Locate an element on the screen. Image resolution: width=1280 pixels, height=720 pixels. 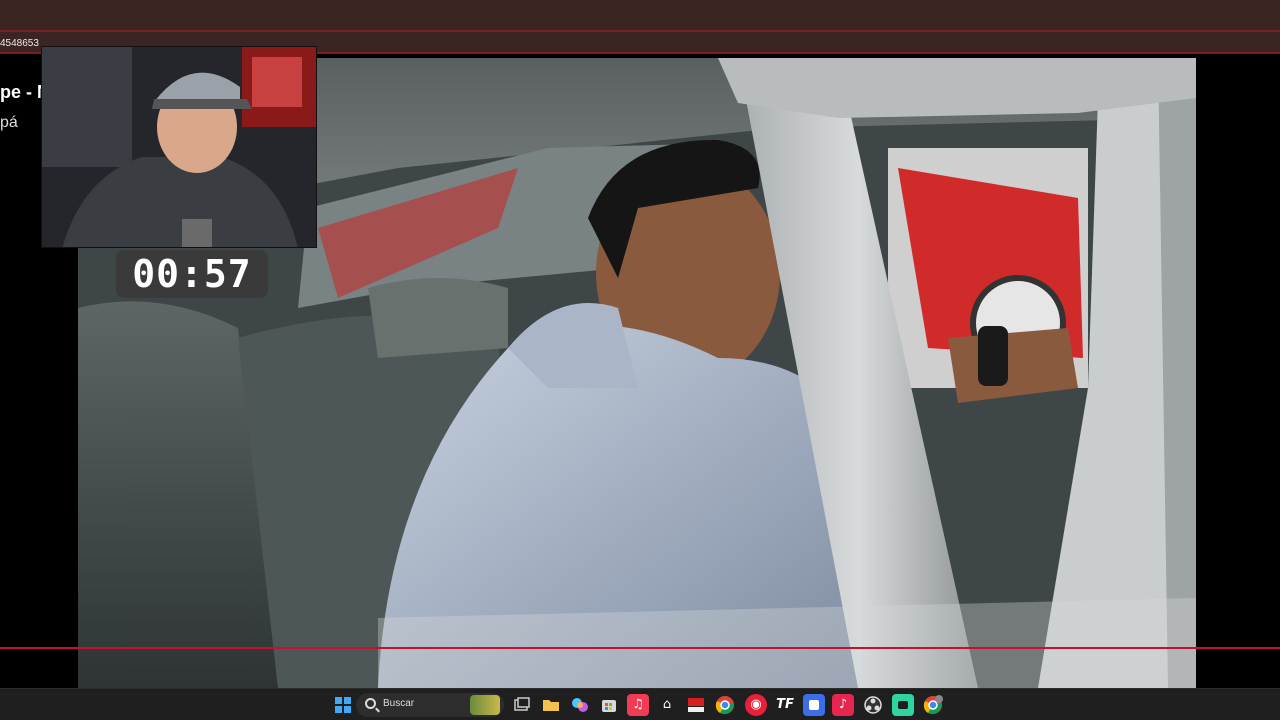
chrome-profile-icon is located at coordinates (933, 705).